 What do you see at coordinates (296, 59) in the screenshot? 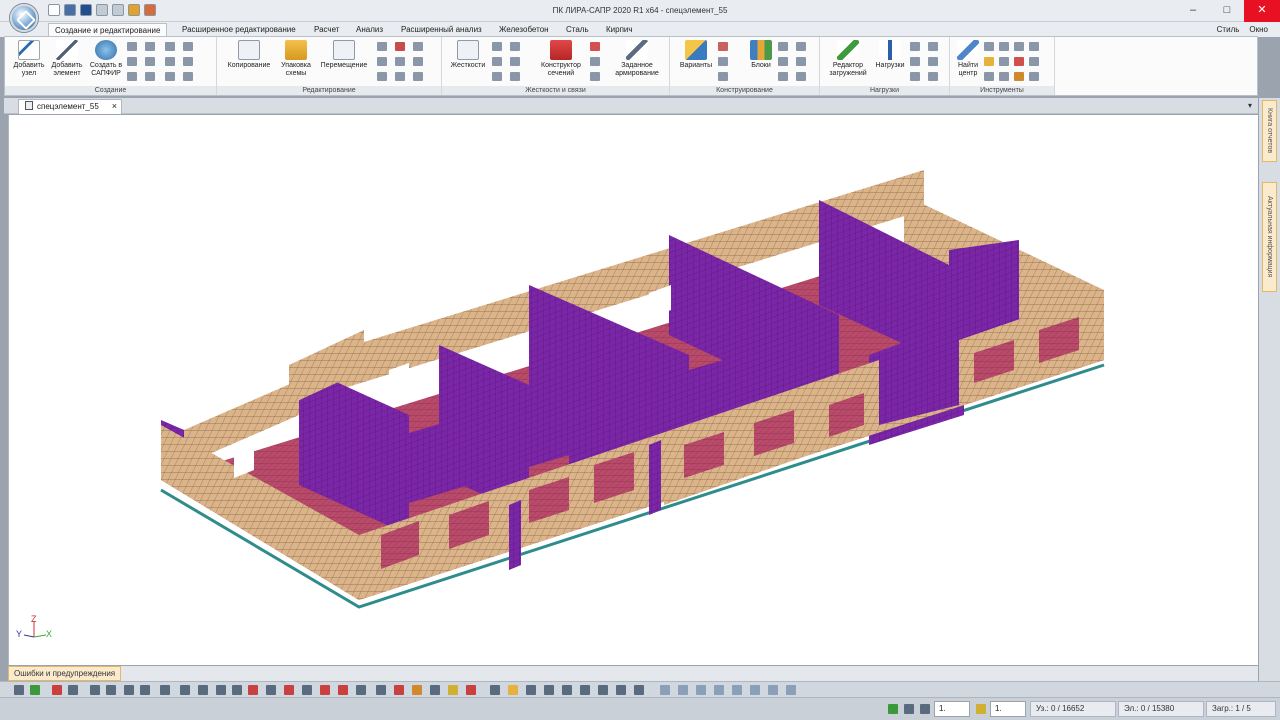
I see `pack-scheme-button: Упаковка схемы` at bounding box center [296, 59].